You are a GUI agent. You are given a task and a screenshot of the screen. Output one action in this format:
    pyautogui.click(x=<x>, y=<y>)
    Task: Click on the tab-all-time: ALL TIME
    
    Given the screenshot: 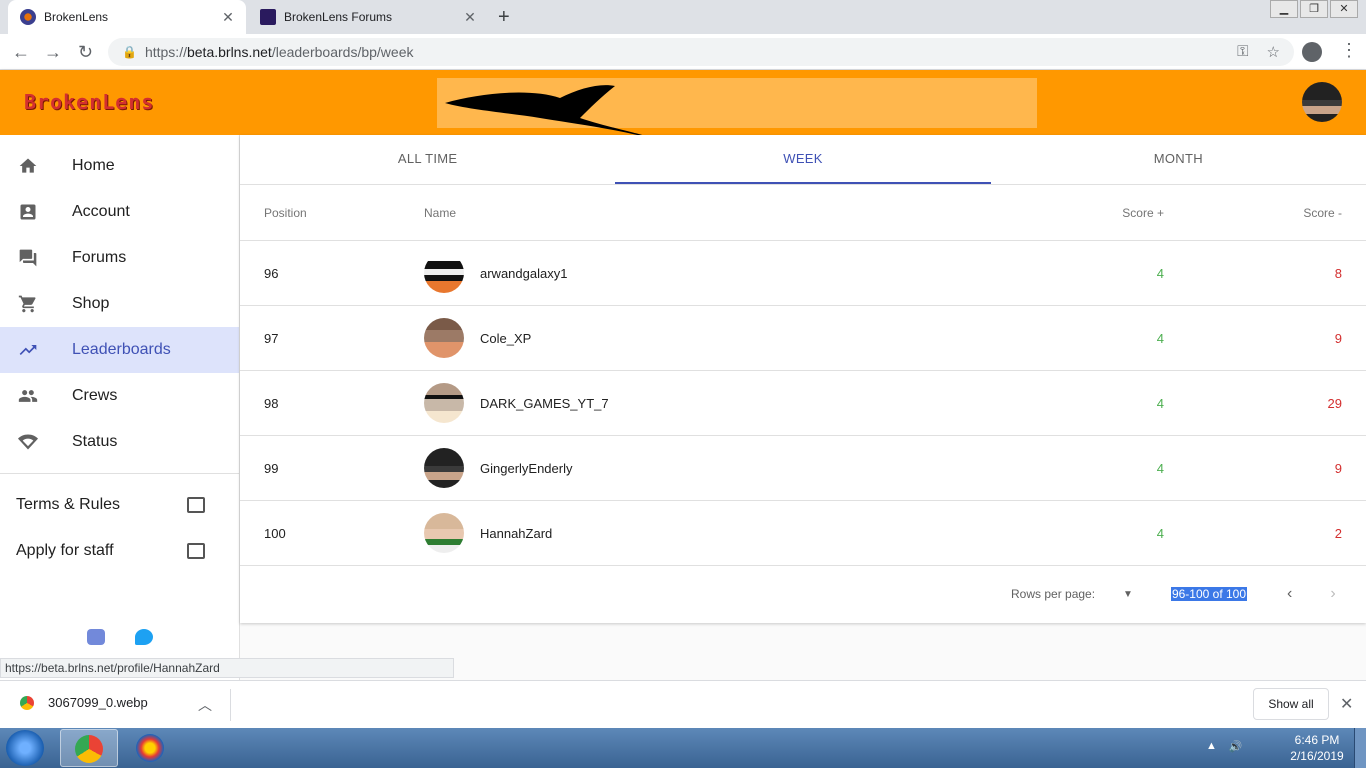 What is the action you would take?
    pyautogui.click(x=427, y=159)
    